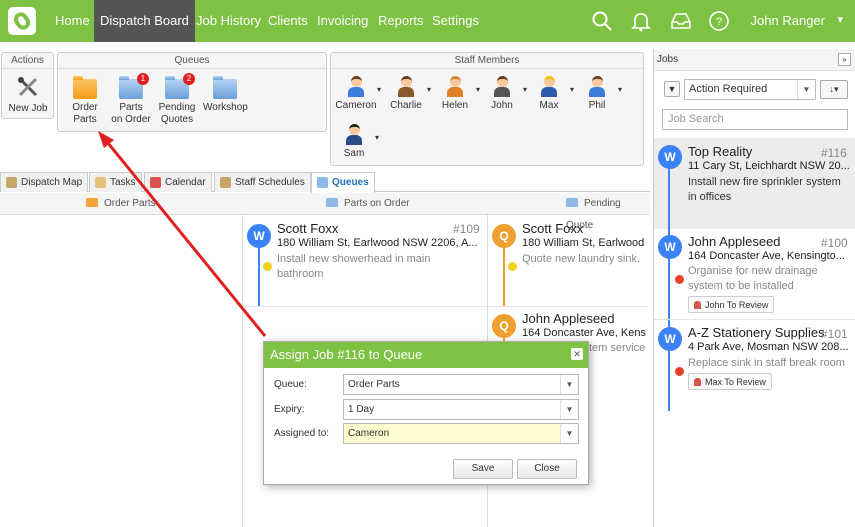  I want to click on arrow-line, so click(186, 239).